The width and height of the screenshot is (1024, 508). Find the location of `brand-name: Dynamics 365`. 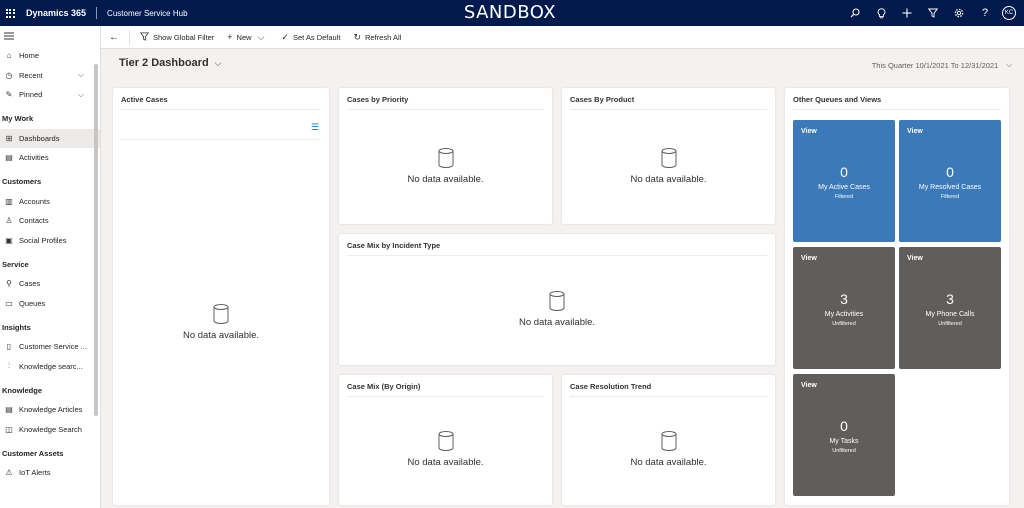

brand-name: Dynamics 365 is located at coordinates (56, 13).